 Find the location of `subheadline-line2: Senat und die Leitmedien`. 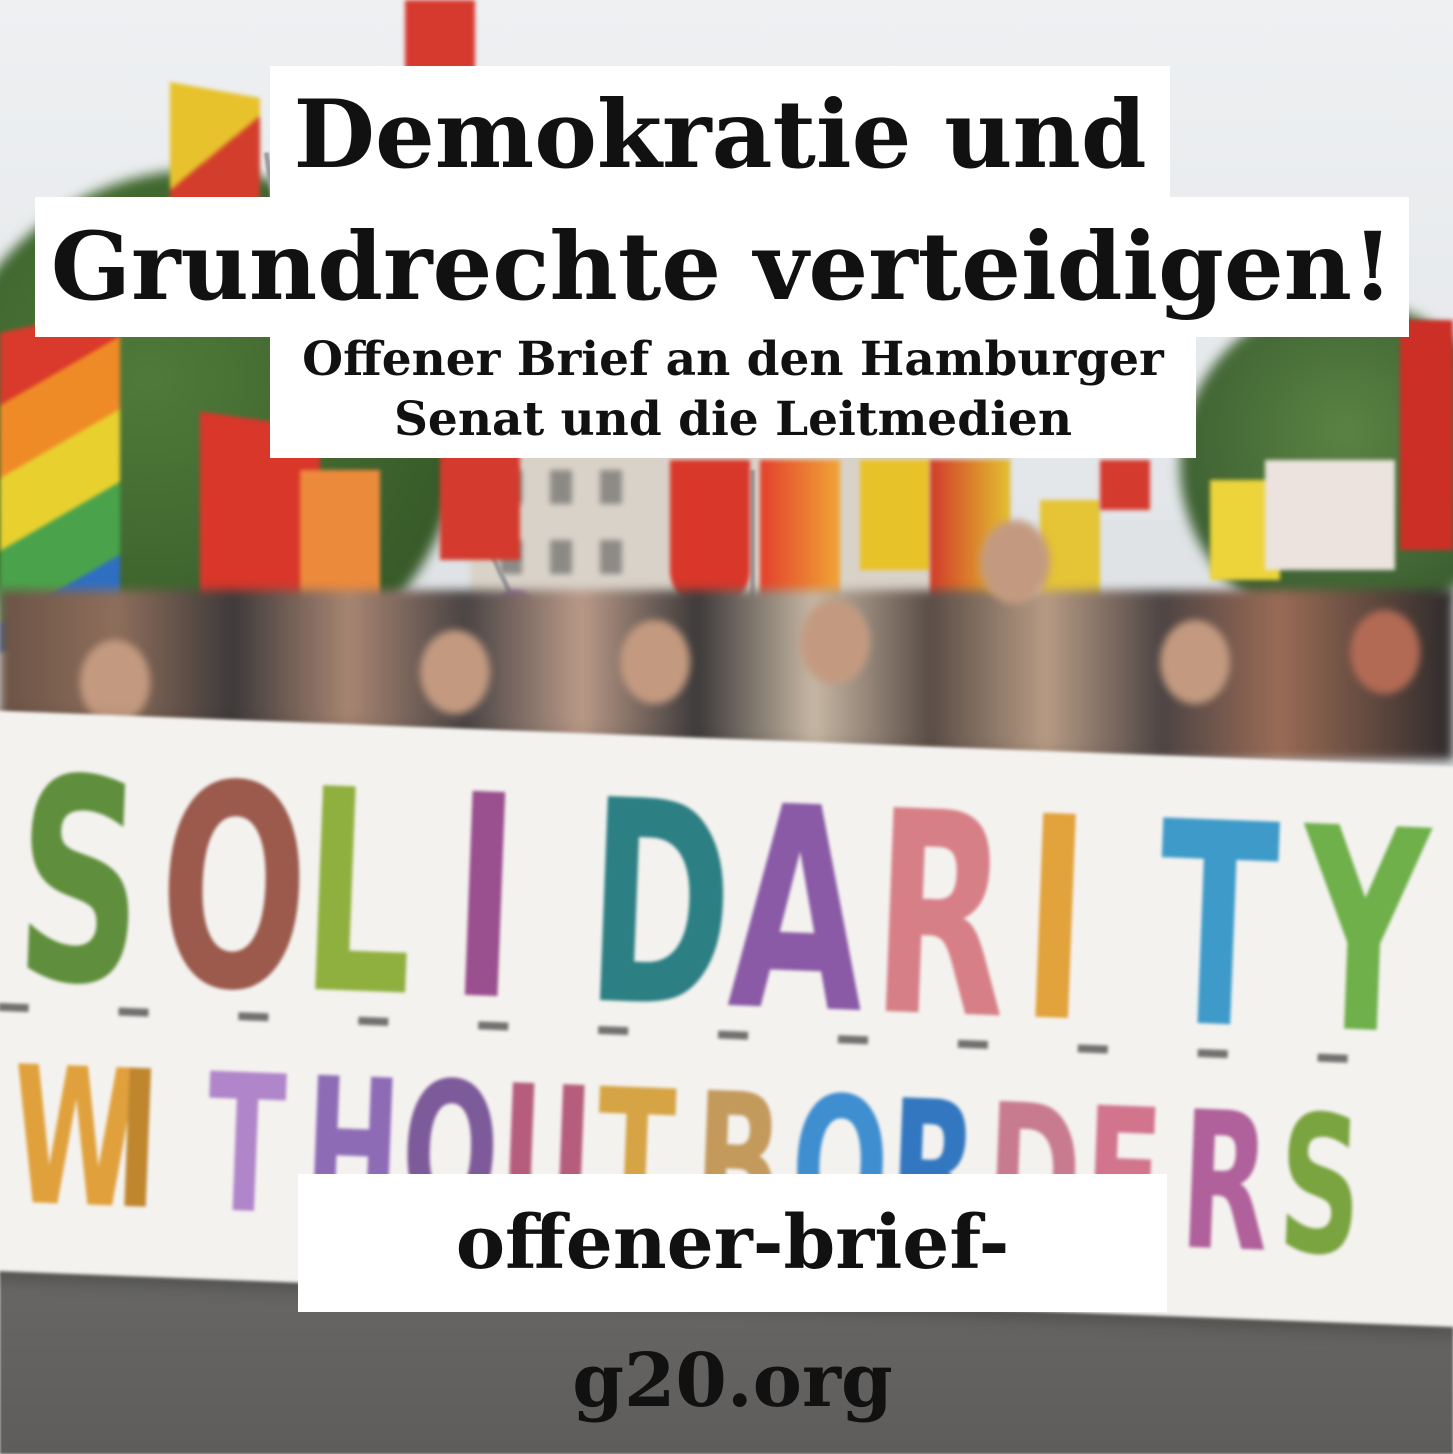

subheadline-line2: Senat und die Leitmedien is located at coordinates (733, 419).